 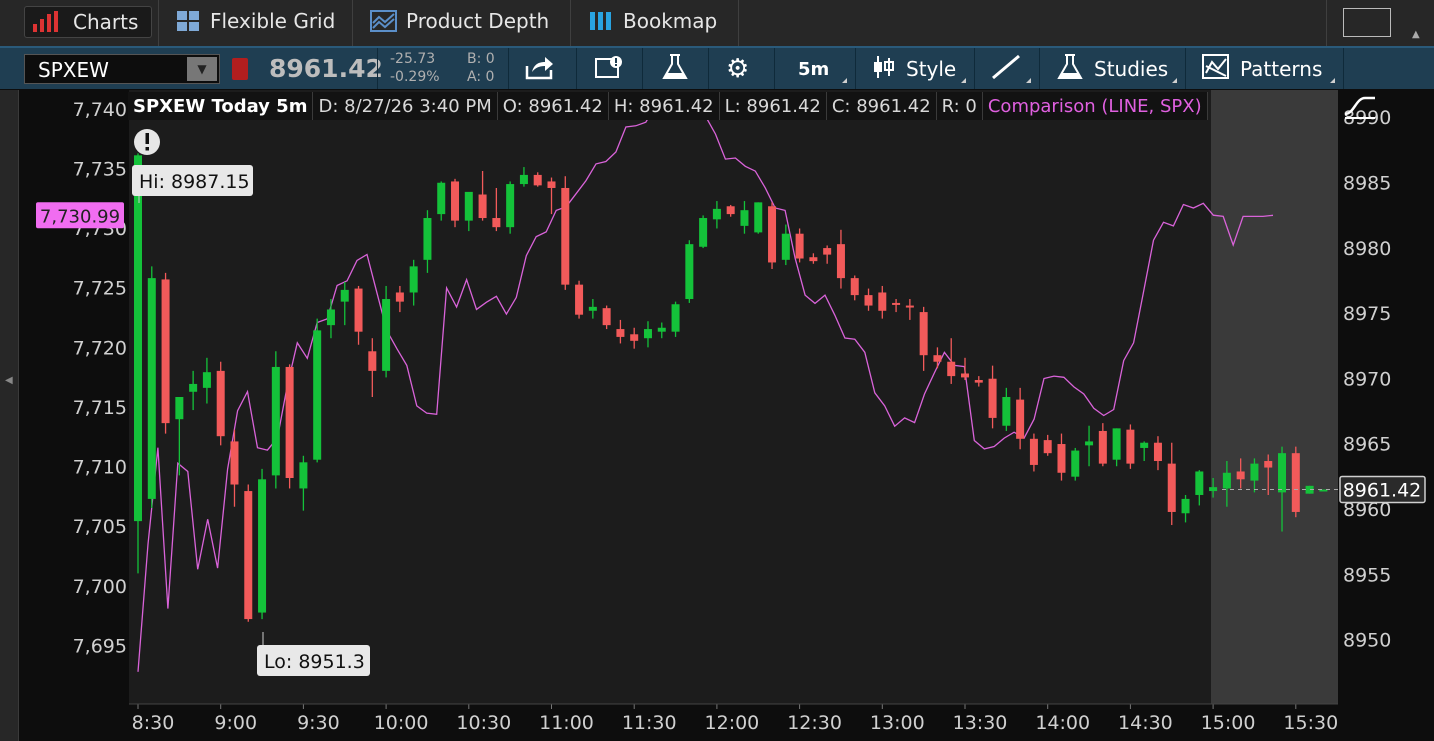 I want to click on bar-open: O: 8961.42, so click(x=553, y=106).